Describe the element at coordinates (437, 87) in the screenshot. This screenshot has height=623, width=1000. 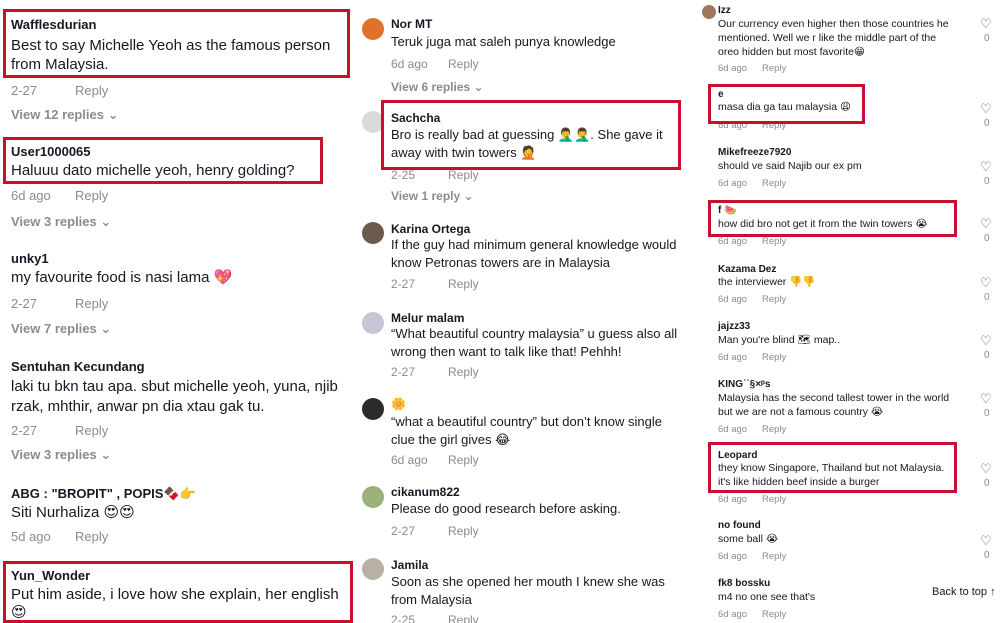
I see `view-replies-button: View 6 replies ⌄` at that location.